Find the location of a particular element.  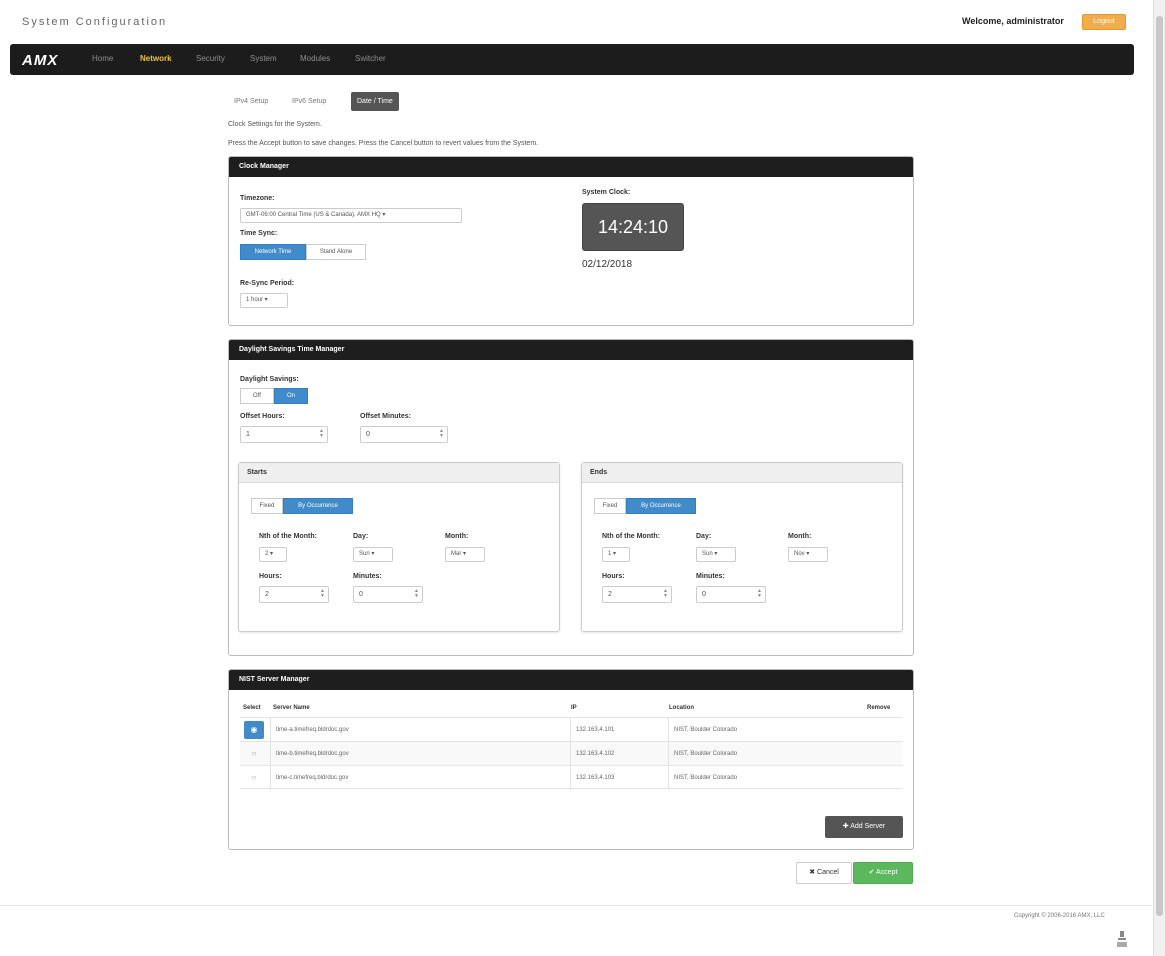

starts-month-select: Mar ▾ is located at coordinates (465, 554).